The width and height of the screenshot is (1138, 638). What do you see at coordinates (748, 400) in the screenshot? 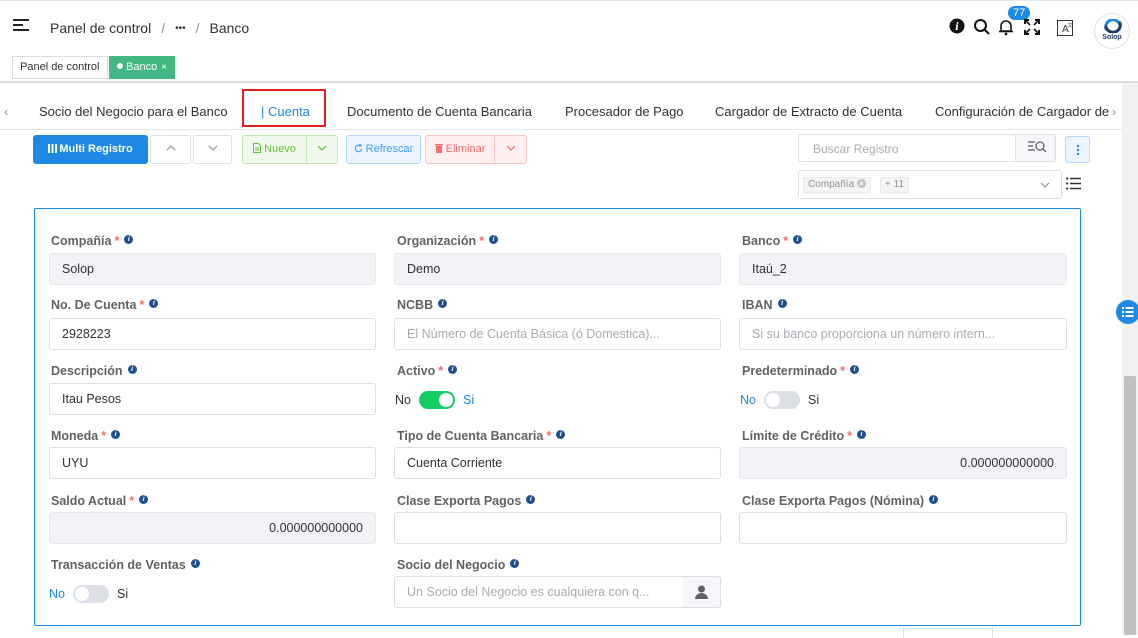
I see `predeterminado-no-label: No` at bounding box center [748, 400].